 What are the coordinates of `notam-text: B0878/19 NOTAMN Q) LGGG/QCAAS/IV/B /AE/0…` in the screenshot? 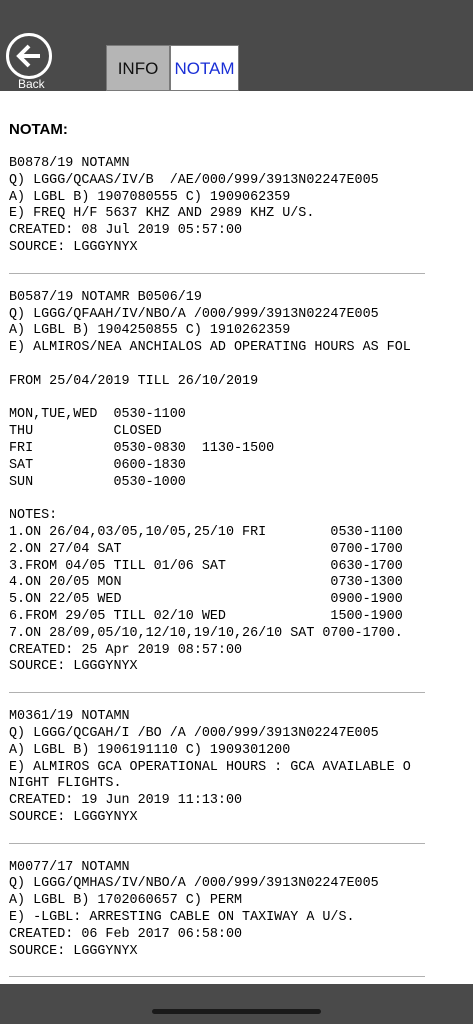 It's located at (194, 205).